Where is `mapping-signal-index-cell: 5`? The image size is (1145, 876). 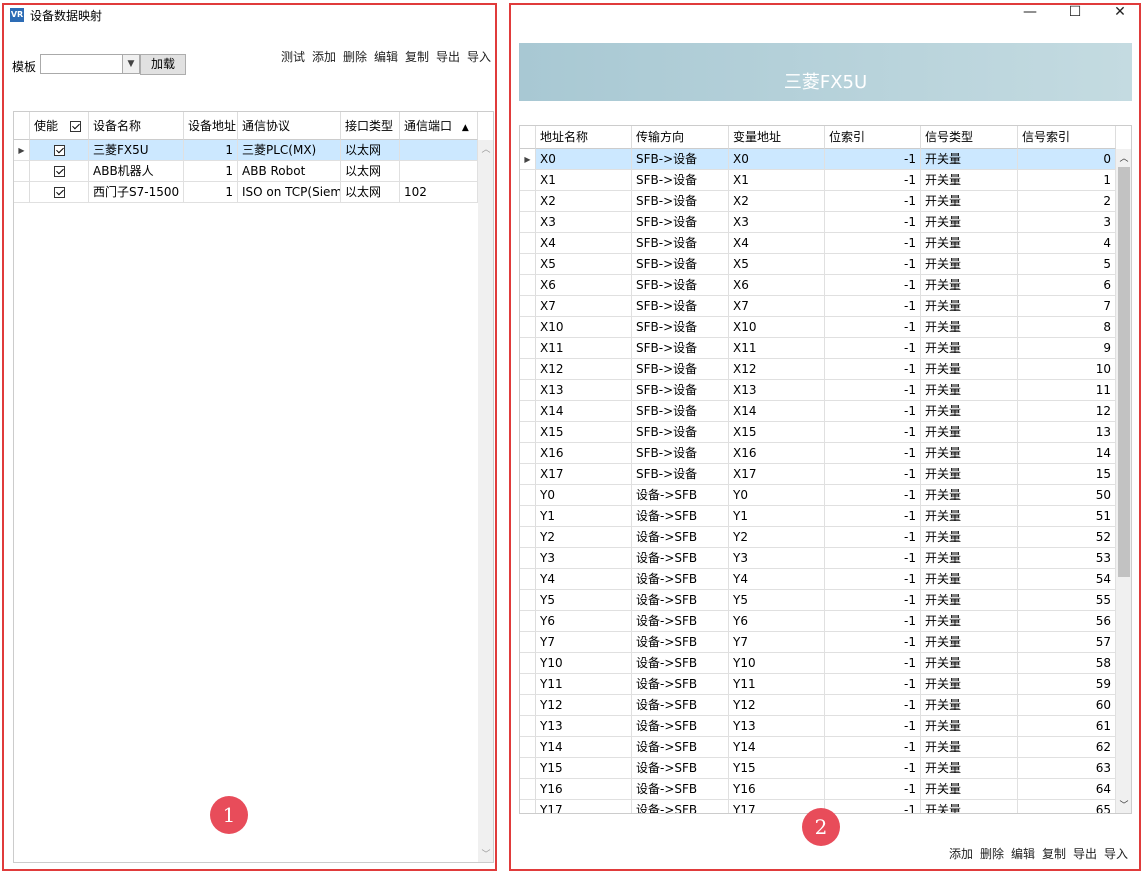 mapping-signal-index-cell: 5 is located at coordinates (1067, 264).